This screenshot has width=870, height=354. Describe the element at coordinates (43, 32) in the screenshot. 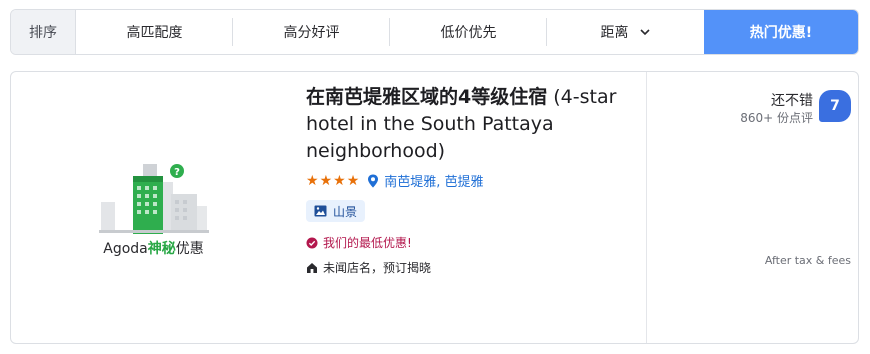

I see `sort-label: 排序` at that location.